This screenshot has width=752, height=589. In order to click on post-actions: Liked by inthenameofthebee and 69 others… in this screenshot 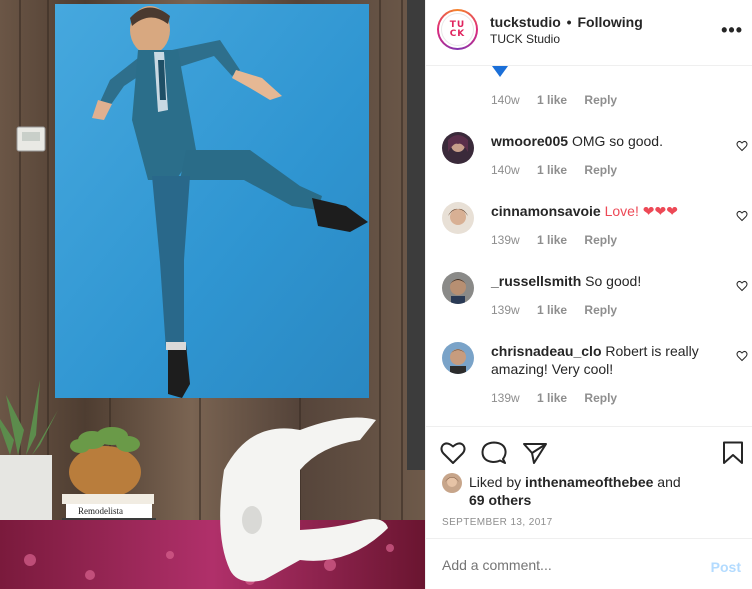, I will do `click(589, 482)`.